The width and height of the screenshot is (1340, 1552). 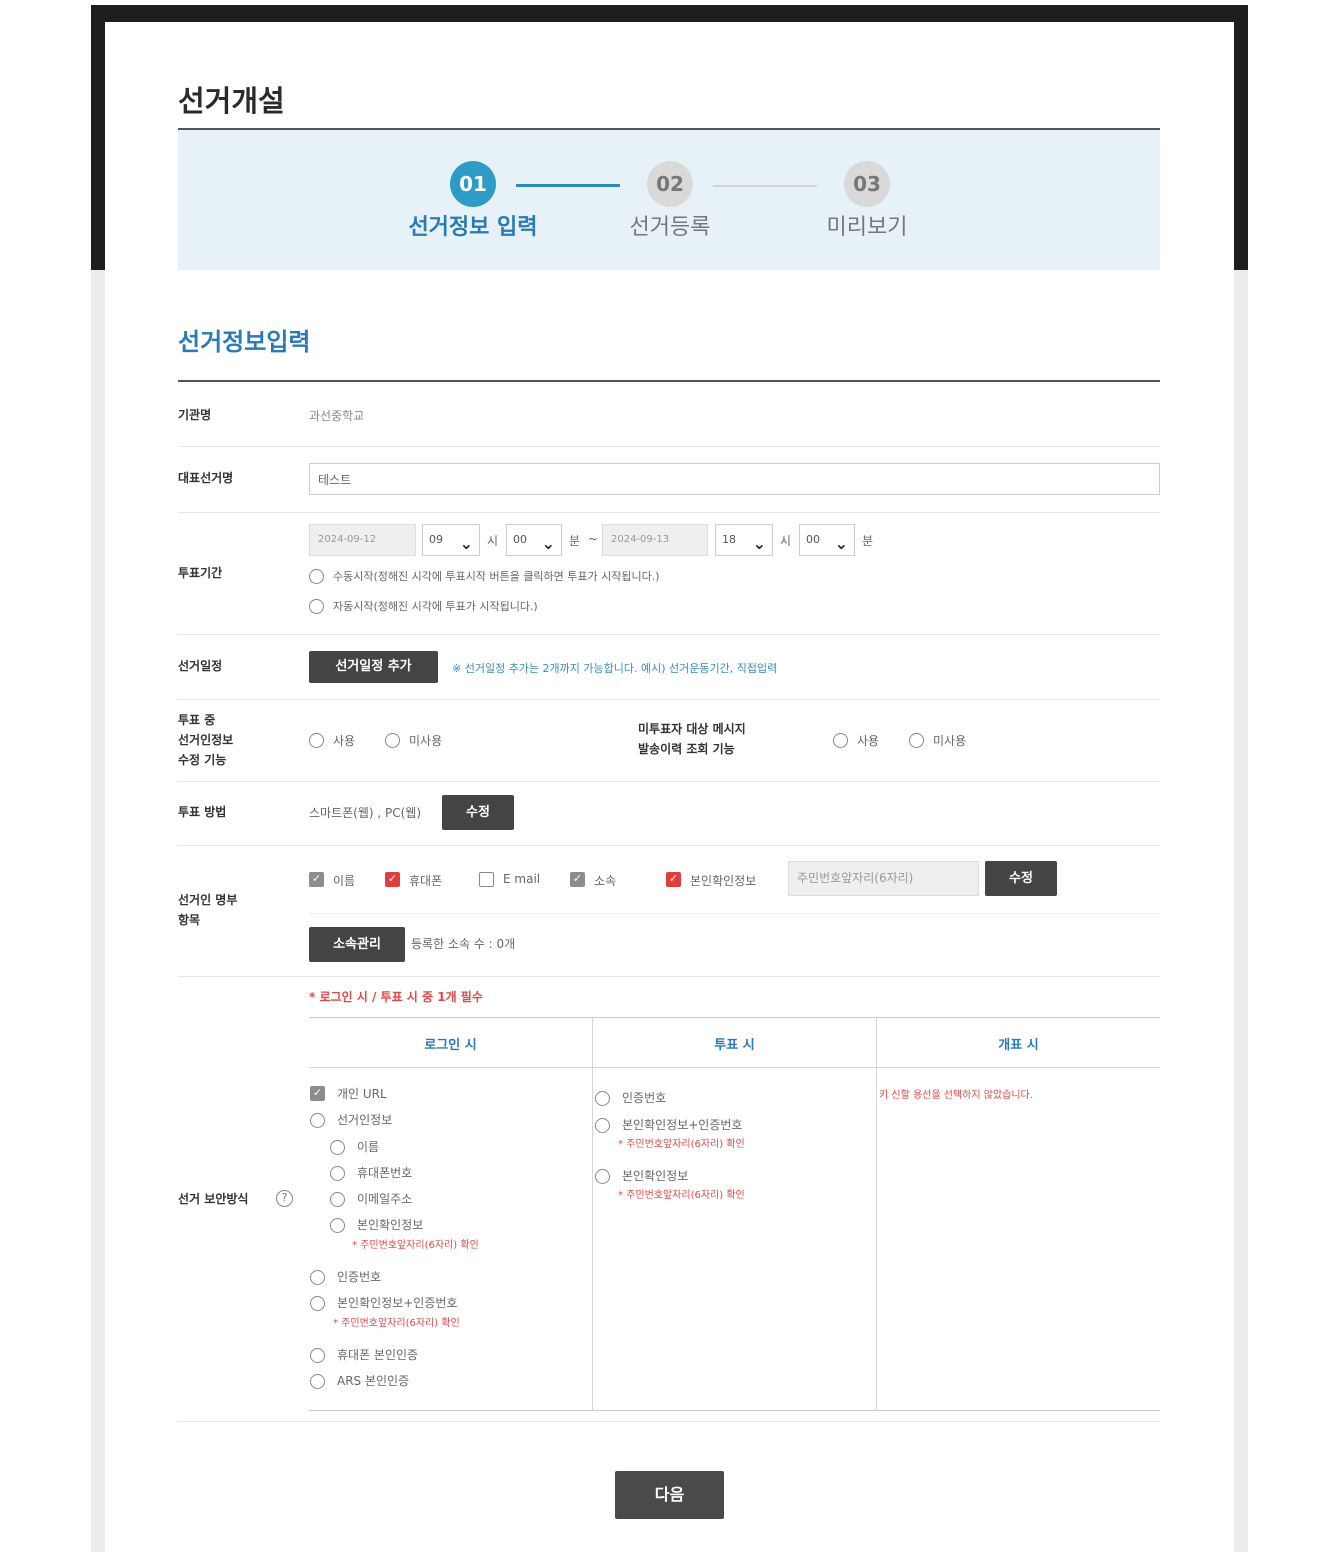 What do you see at coordinates (840, 740) in the screenshot?
I see `msg-use-radio` at bounding box center [840, 740].